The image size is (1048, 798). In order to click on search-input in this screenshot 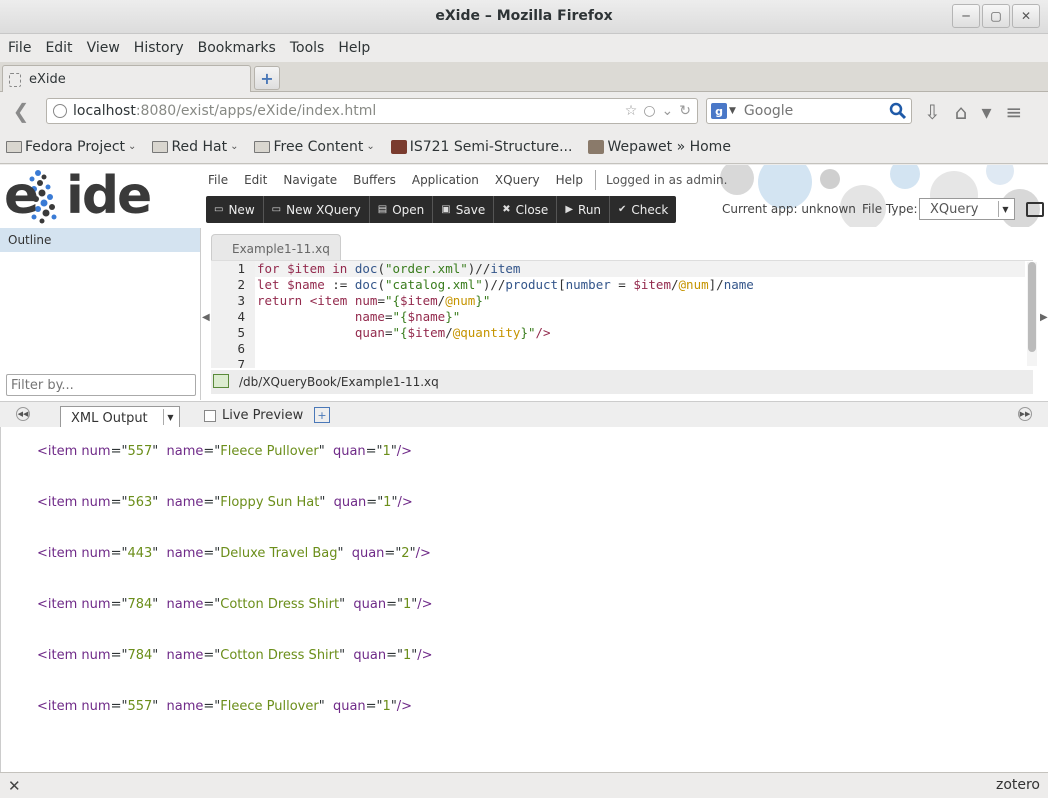, I will do `click(813, 111)`.